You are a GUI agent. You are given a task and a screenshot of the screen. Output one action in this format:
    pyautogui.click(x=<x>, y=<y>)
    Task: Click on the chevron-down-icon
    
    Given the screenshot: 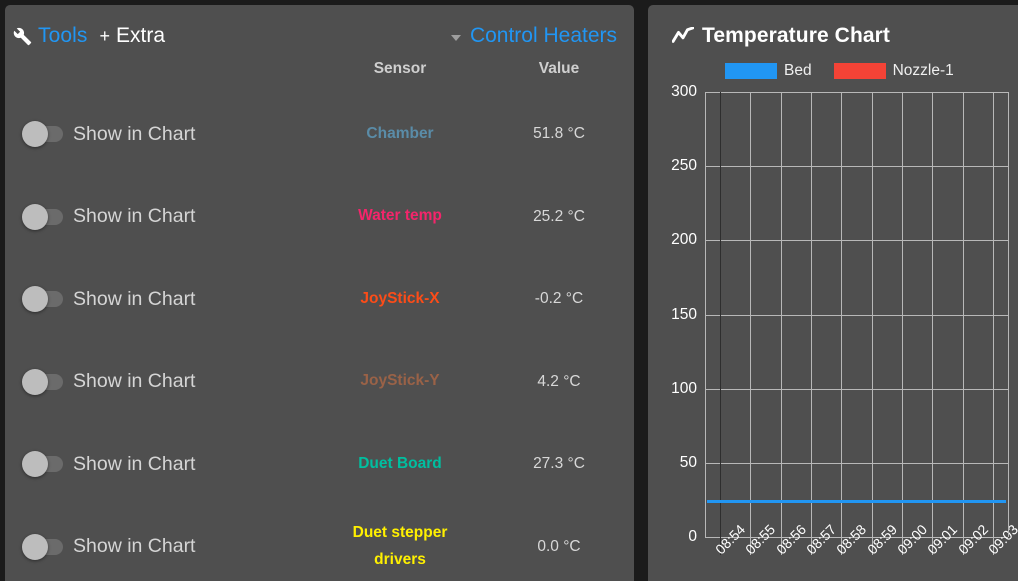 What is the action you would take?
    pyautogui.click(x=455, y=37)
    